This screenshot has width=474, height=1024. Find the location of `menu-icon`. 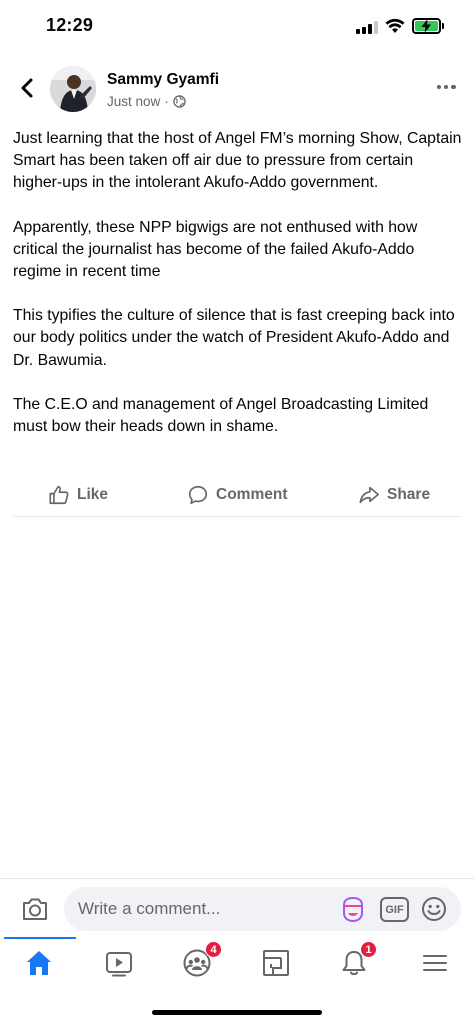

menu-icon is located at coordinates (435, 963).